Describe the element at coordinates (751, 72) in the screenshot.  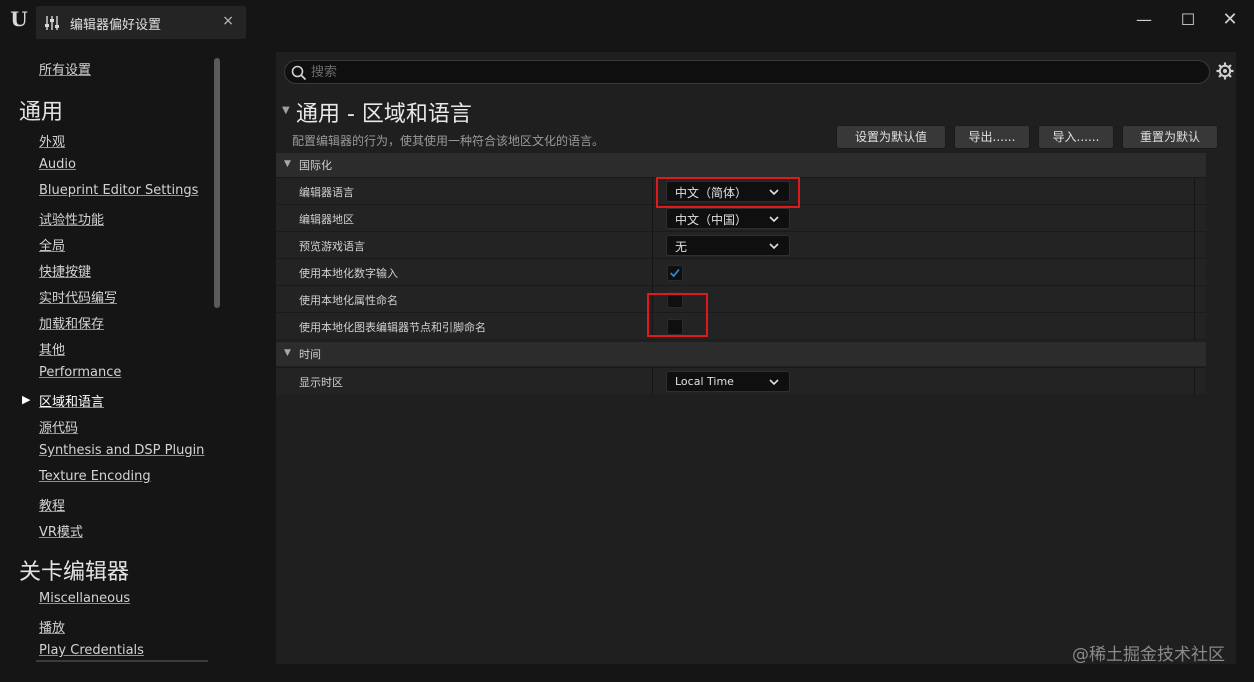
I see `search-input` at that location.